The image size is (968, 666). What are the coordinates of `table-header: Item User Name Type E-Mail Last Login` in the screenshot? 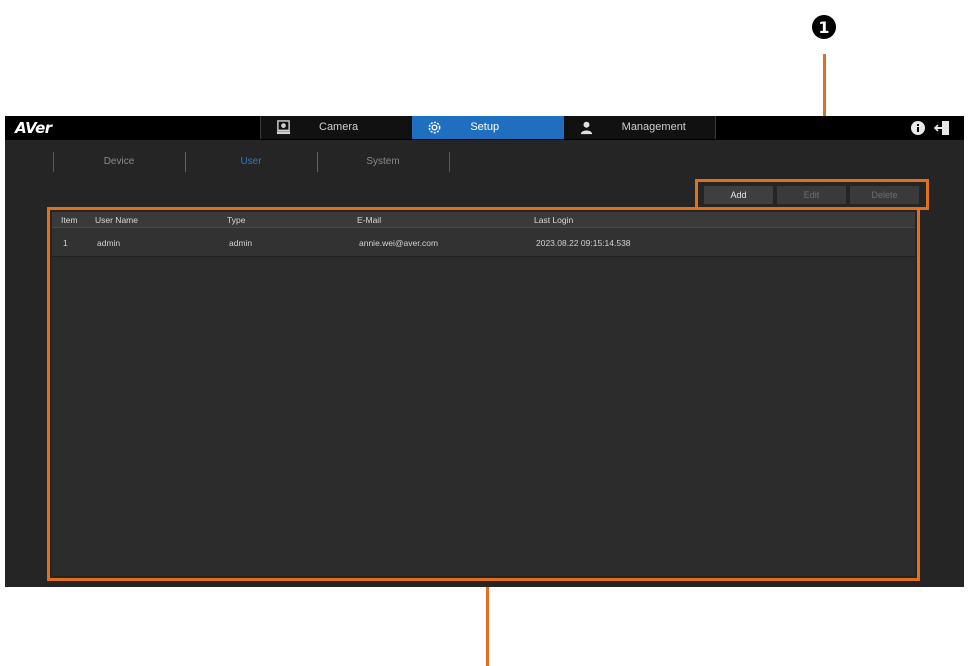 It's located at (483, 220).